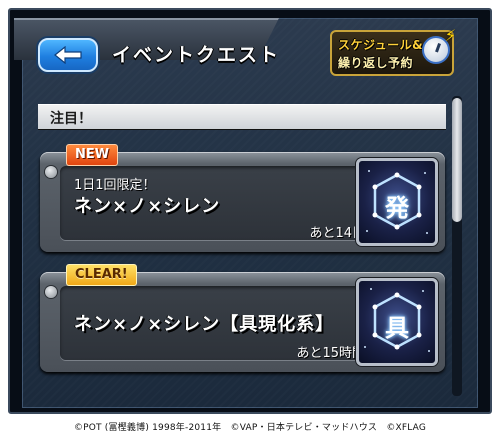 The width and height of the screenshot is (500, 445). I want to click on hatsu-emblem-icon: 発, so click(397, 202).